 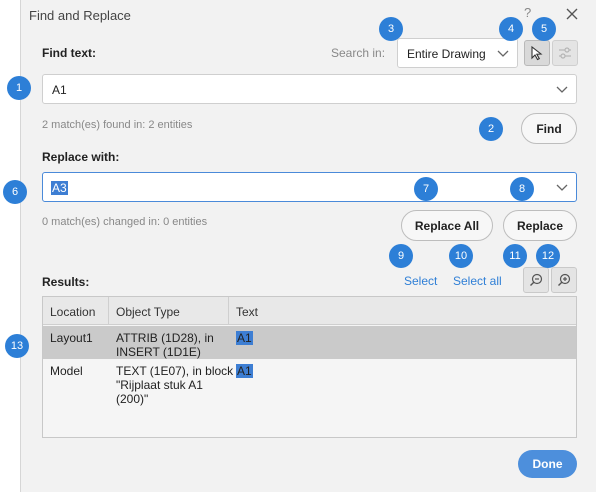 I want to click on replace-button: Replace, so click(x=540, y=225).